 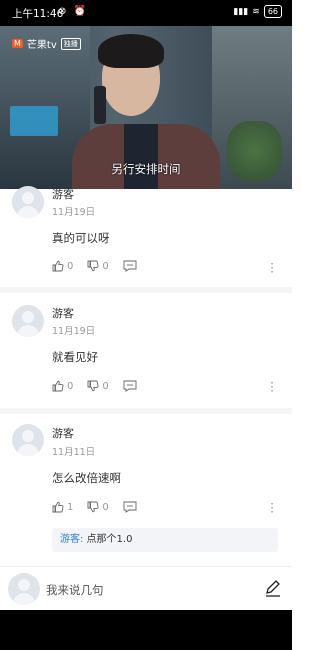 I want to click on mango-icon: M, so click(x=17, y=43).